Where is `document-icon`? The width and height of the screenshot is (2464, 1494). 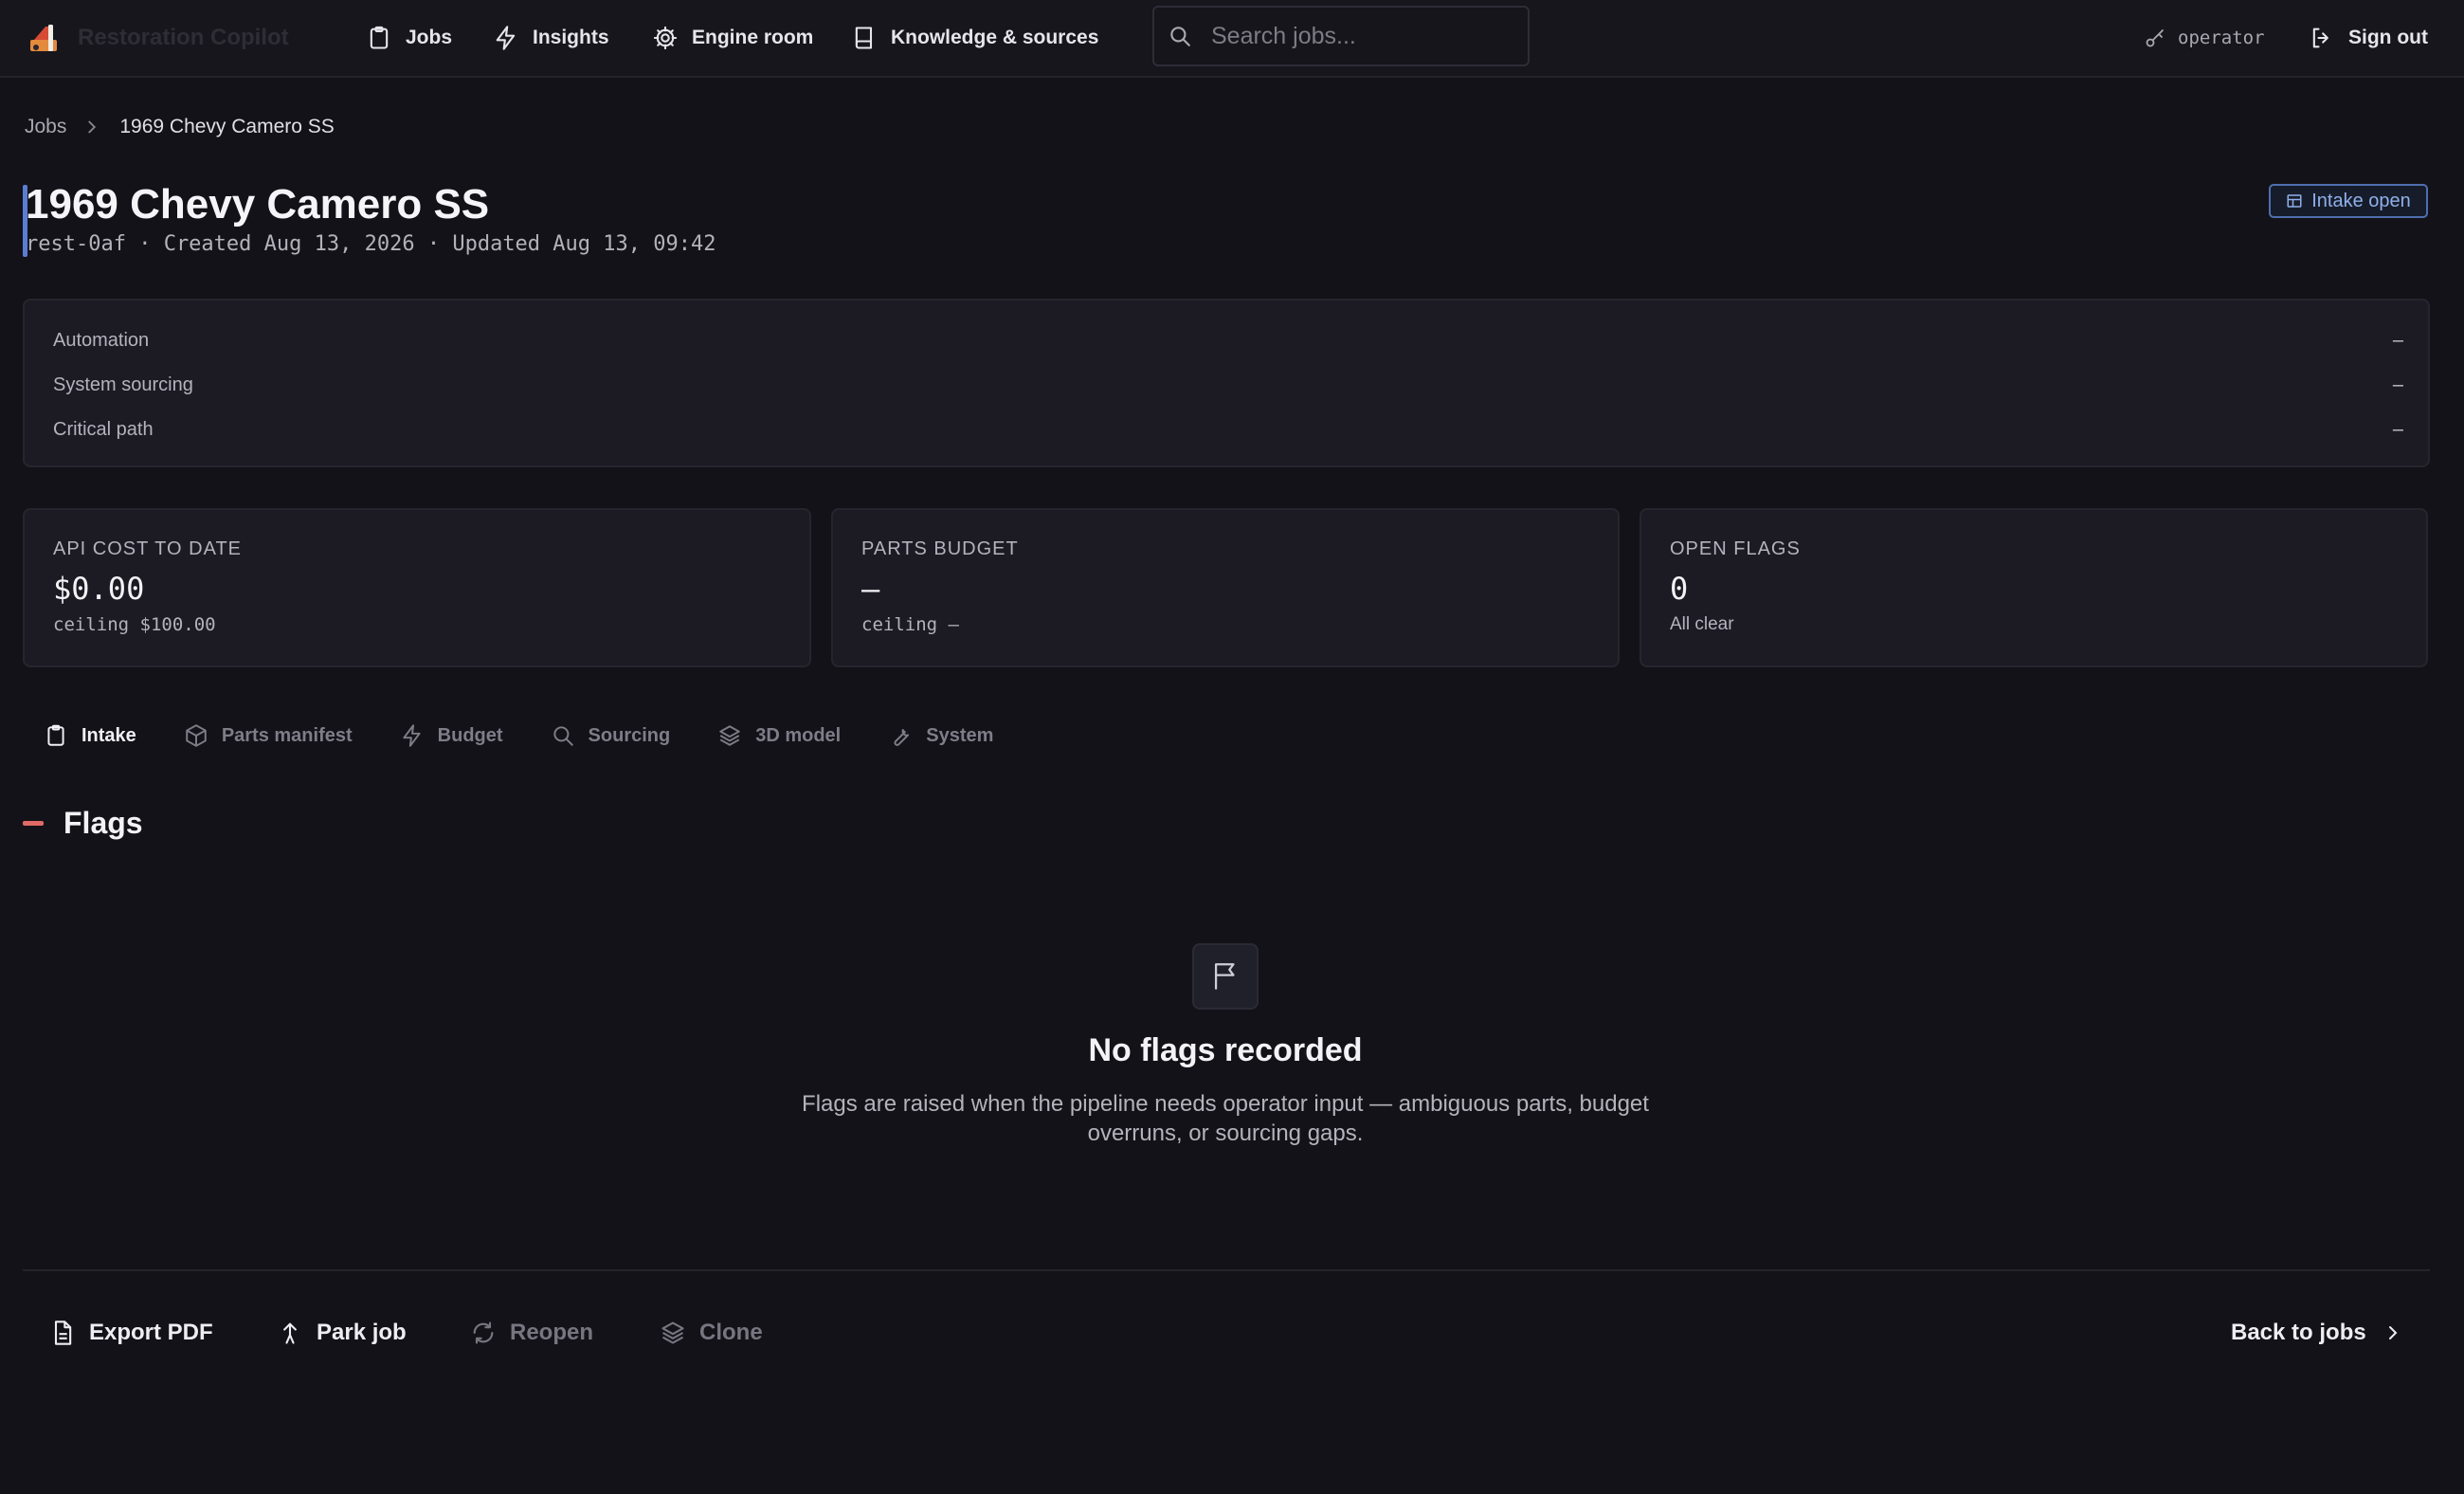
document-icon is located at coordinates (63, 1333).